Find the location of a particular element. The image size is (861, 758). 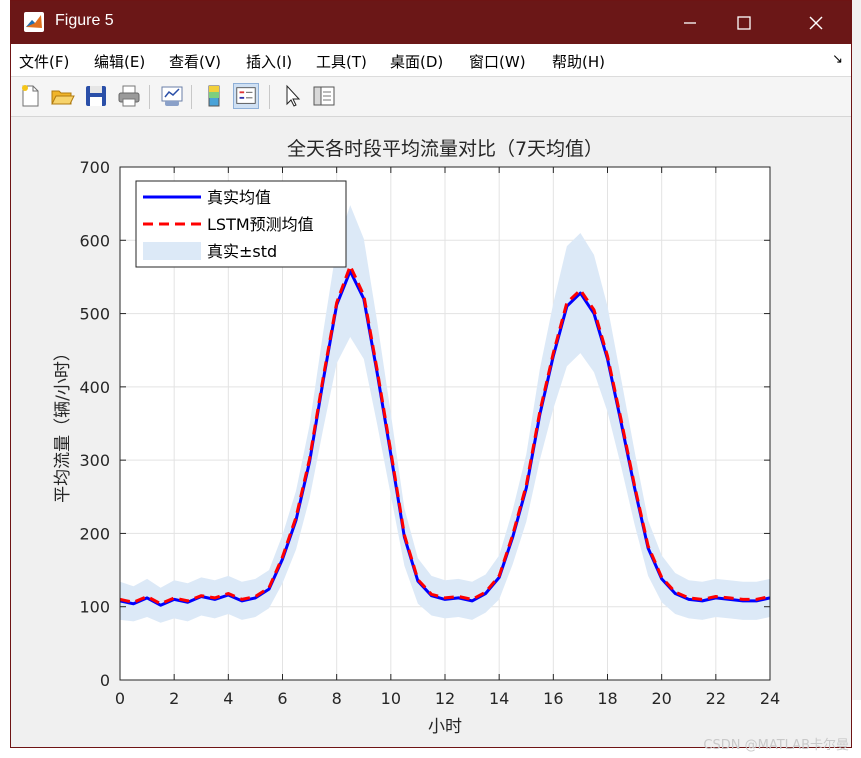

close-button is located at coordinates (816, 22).